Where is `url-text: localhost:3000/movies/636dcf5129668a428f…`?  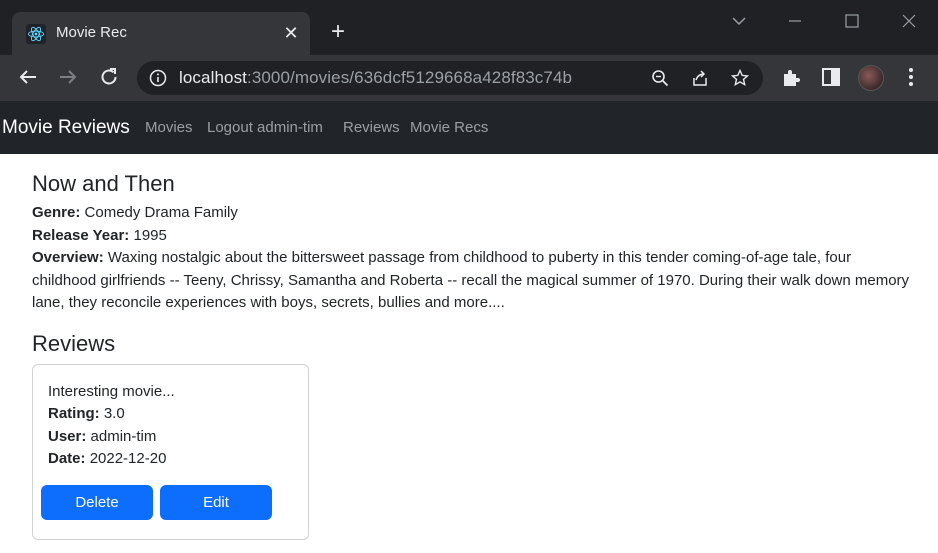
url-text: localhost:3000/movies/636dcf5129668a428f… is located at coordinates (375, 78).